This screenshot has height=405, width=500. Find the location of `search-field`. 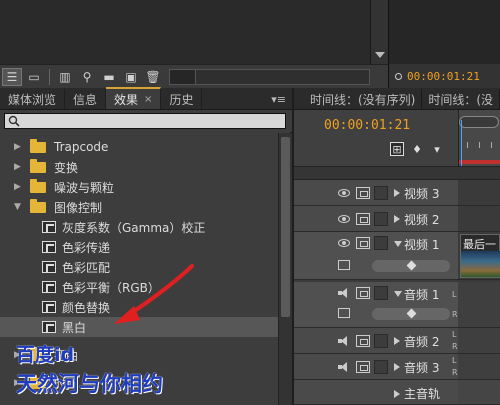

search-field is located at coordinates (145, 121).